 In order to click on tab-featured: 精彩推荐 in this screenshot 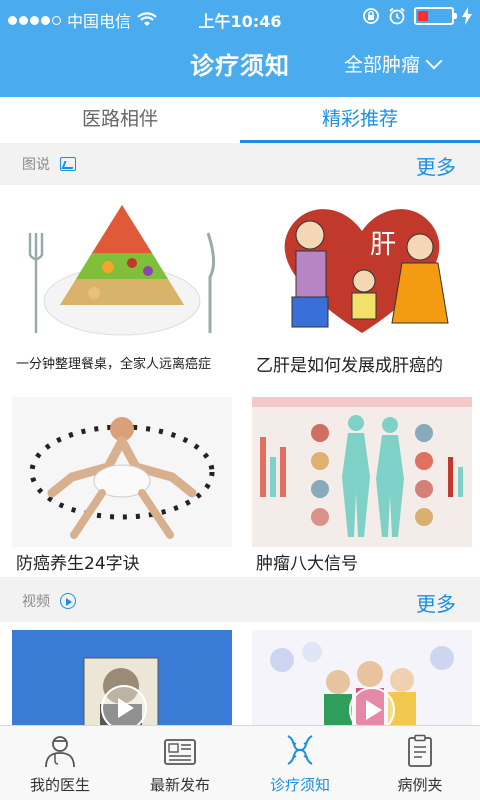, I will do `click(360, 120)`.